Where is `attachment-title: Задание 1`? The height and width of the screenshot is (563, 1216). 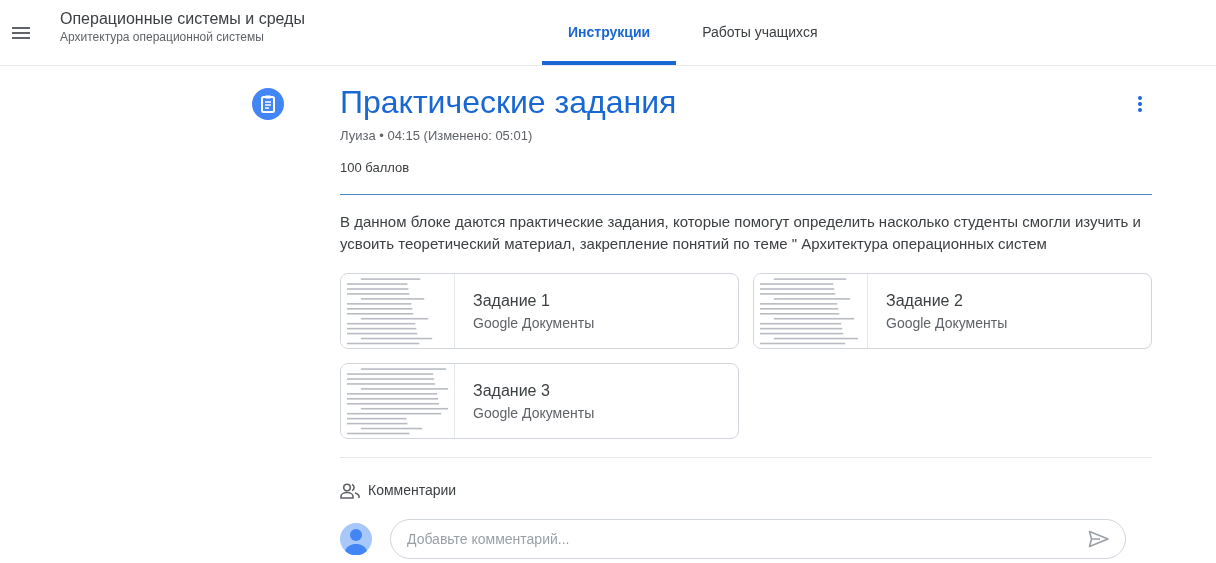 attachment-title: Задание 1 is located at coordinates (512, 301).